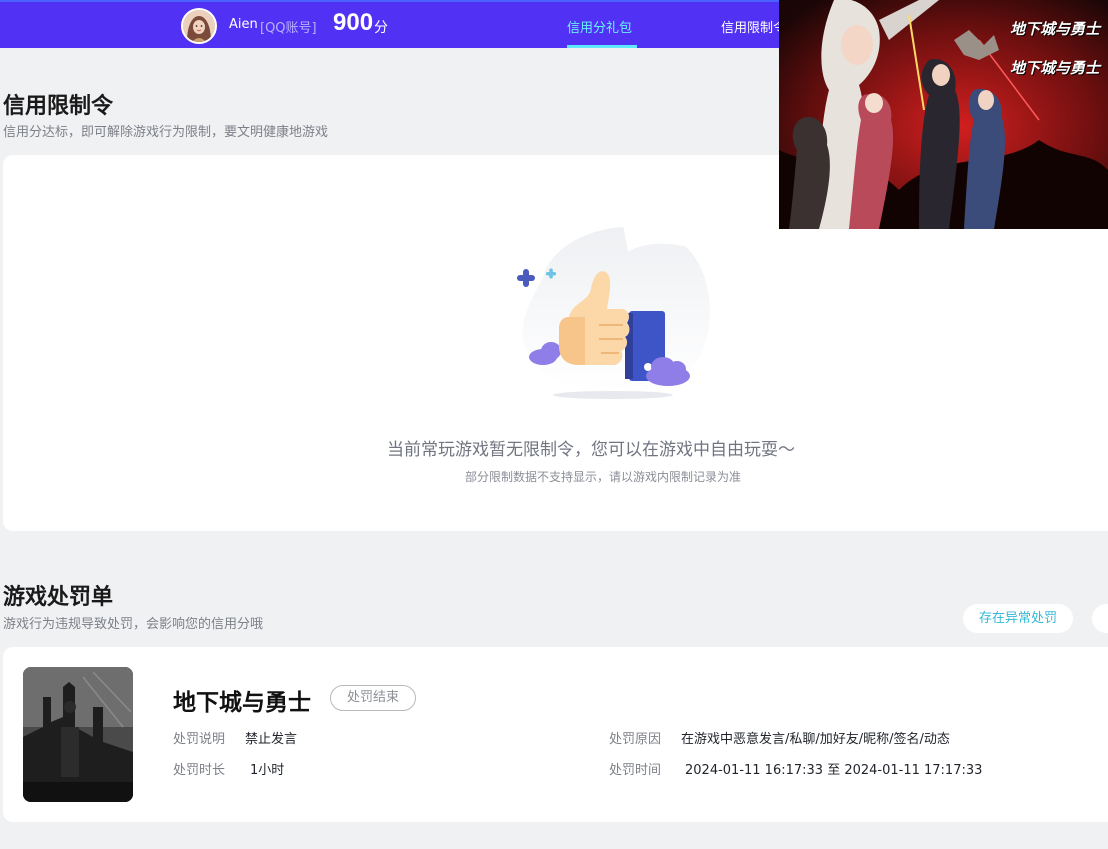 Image resolution: width=1108 pixels, height=849 pixels. What do you see at coordinates (288, 28) in the screenshot?
I see `account-type: [QQ账号]` at bounding box center [288, 28].